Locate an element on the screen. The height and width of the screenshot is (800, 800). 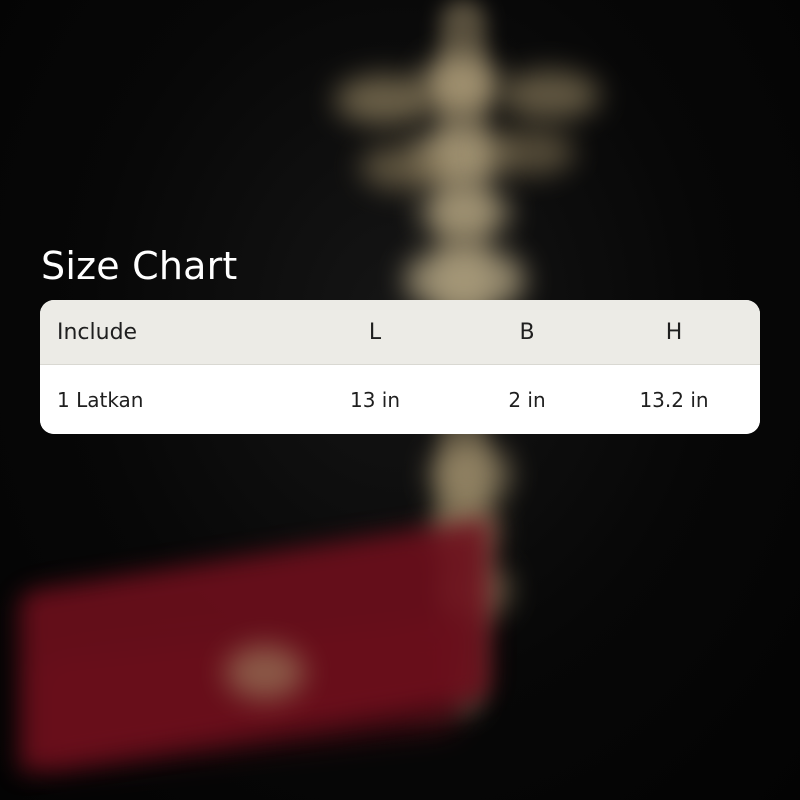
cell-breadth-value: 2 in is located at coordinates (527, 399).